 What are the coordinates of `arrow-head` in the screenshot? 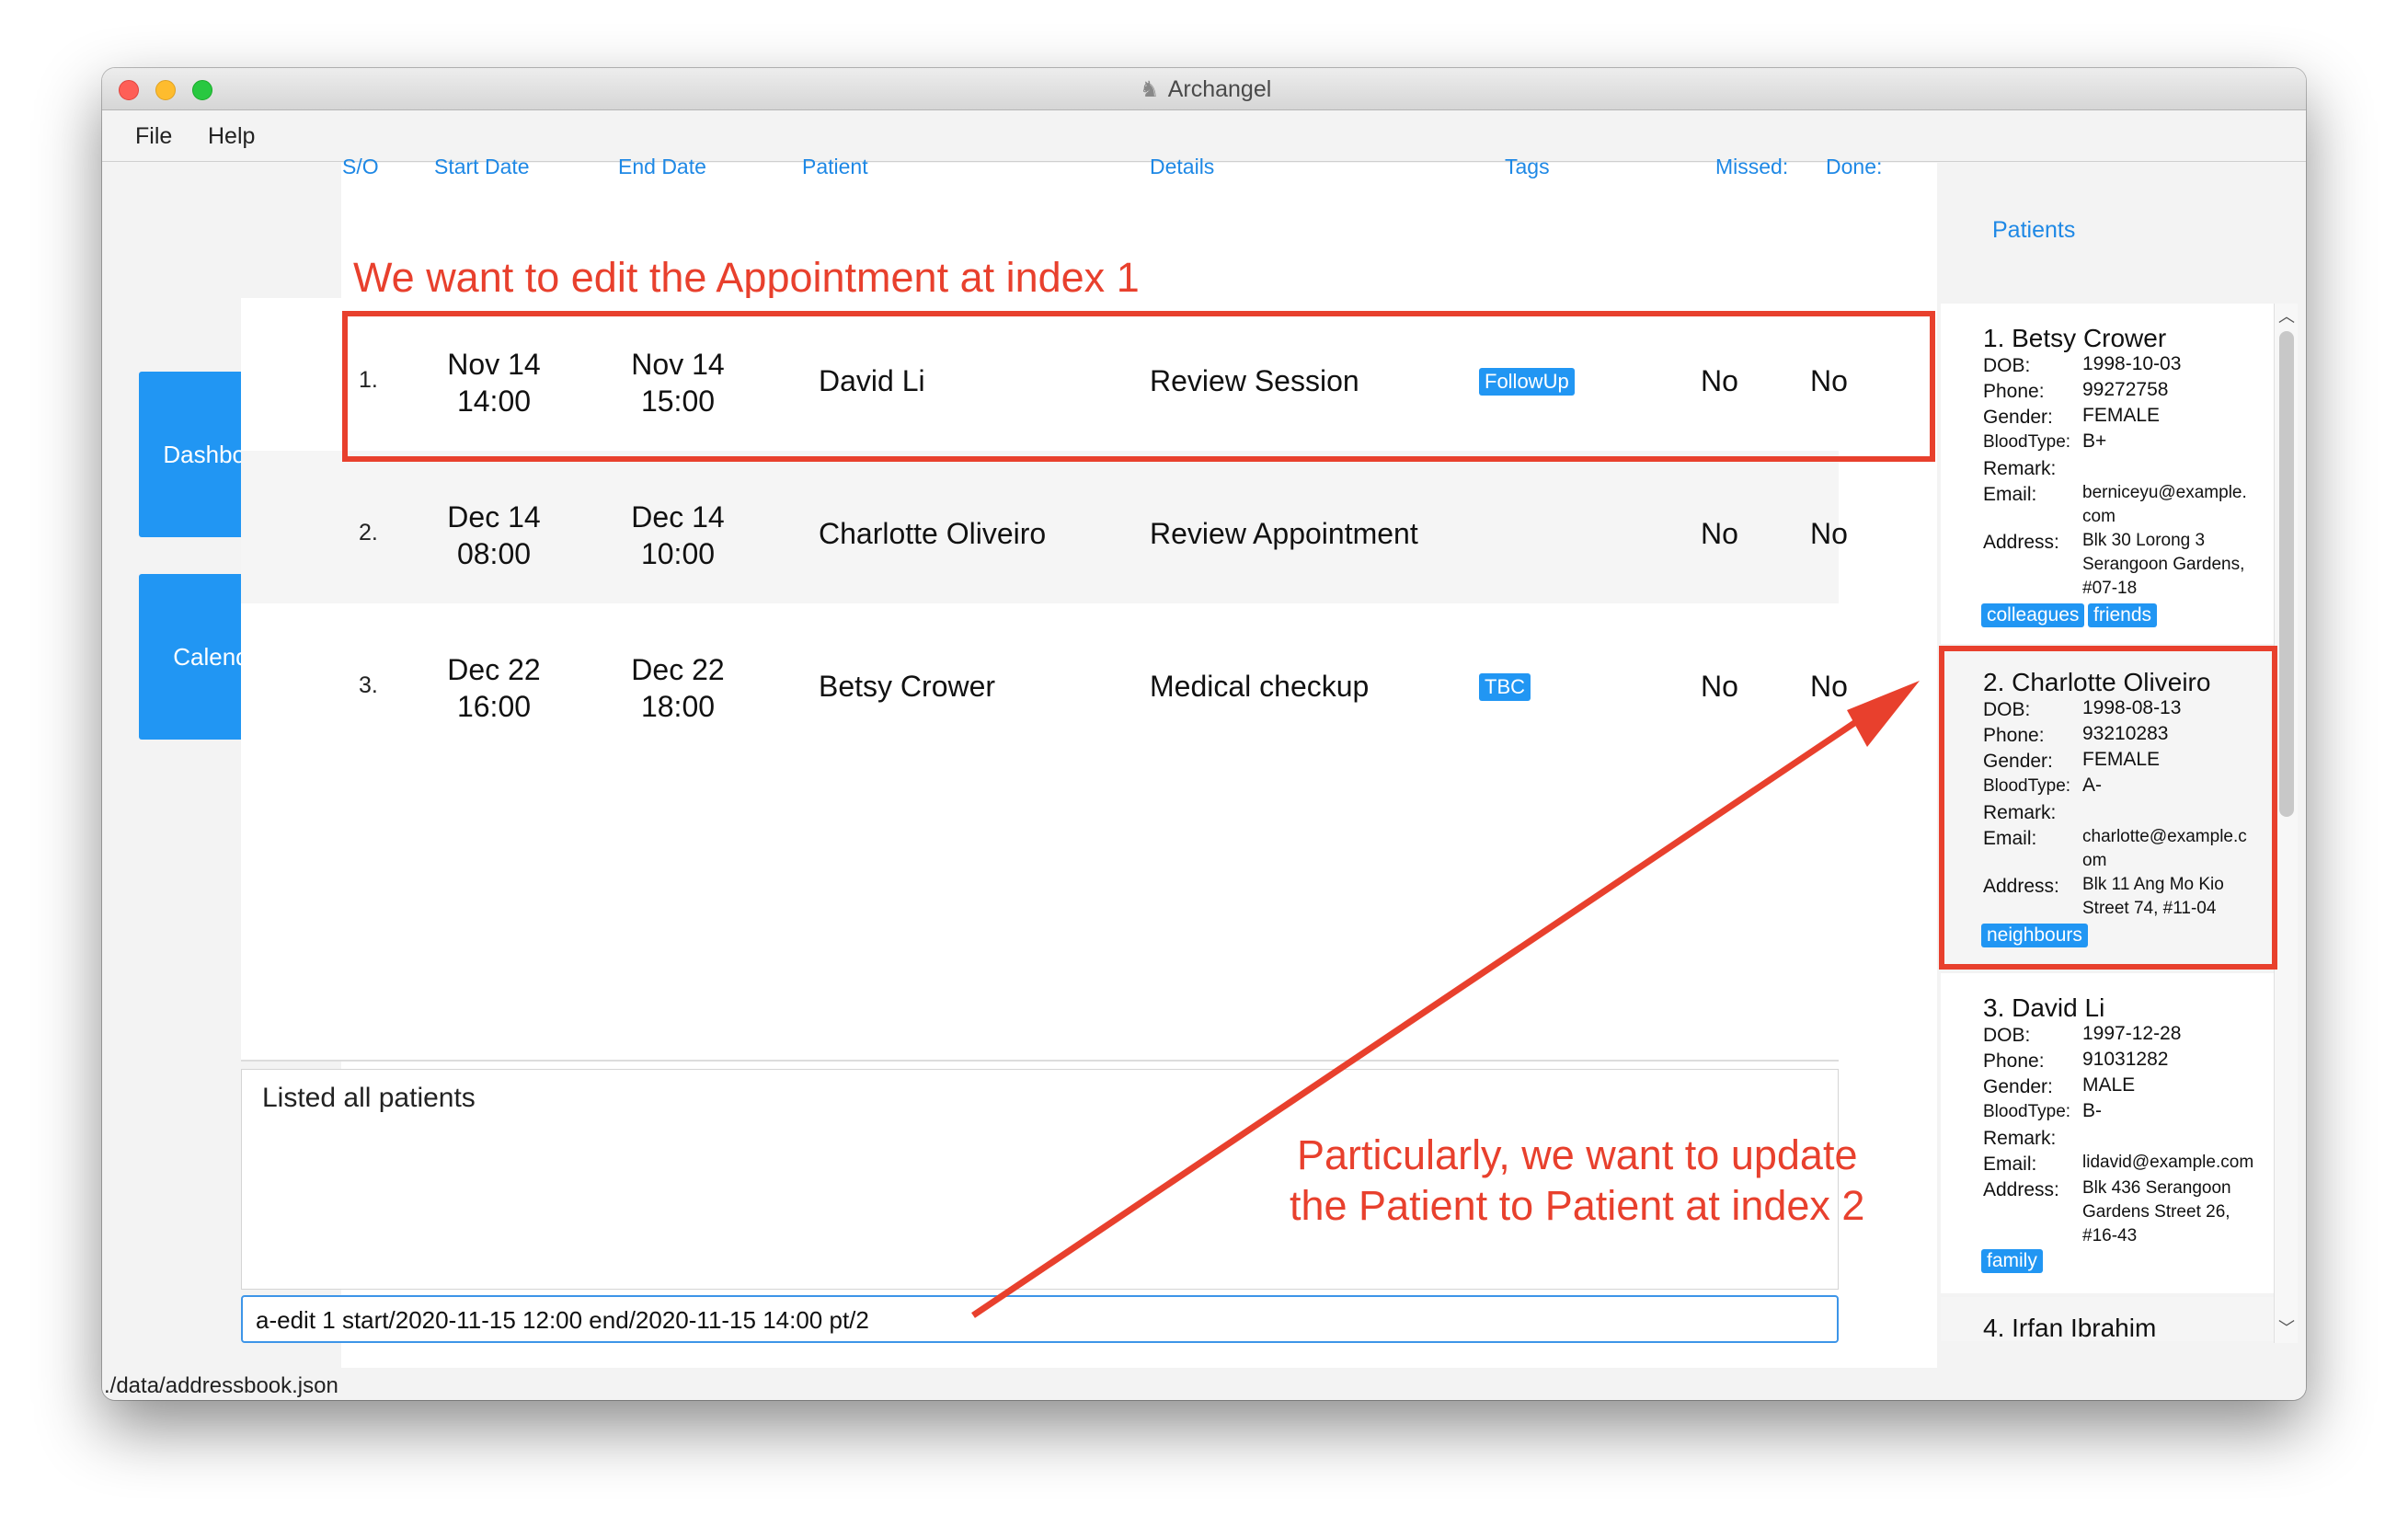 It's located at (1883, 714).